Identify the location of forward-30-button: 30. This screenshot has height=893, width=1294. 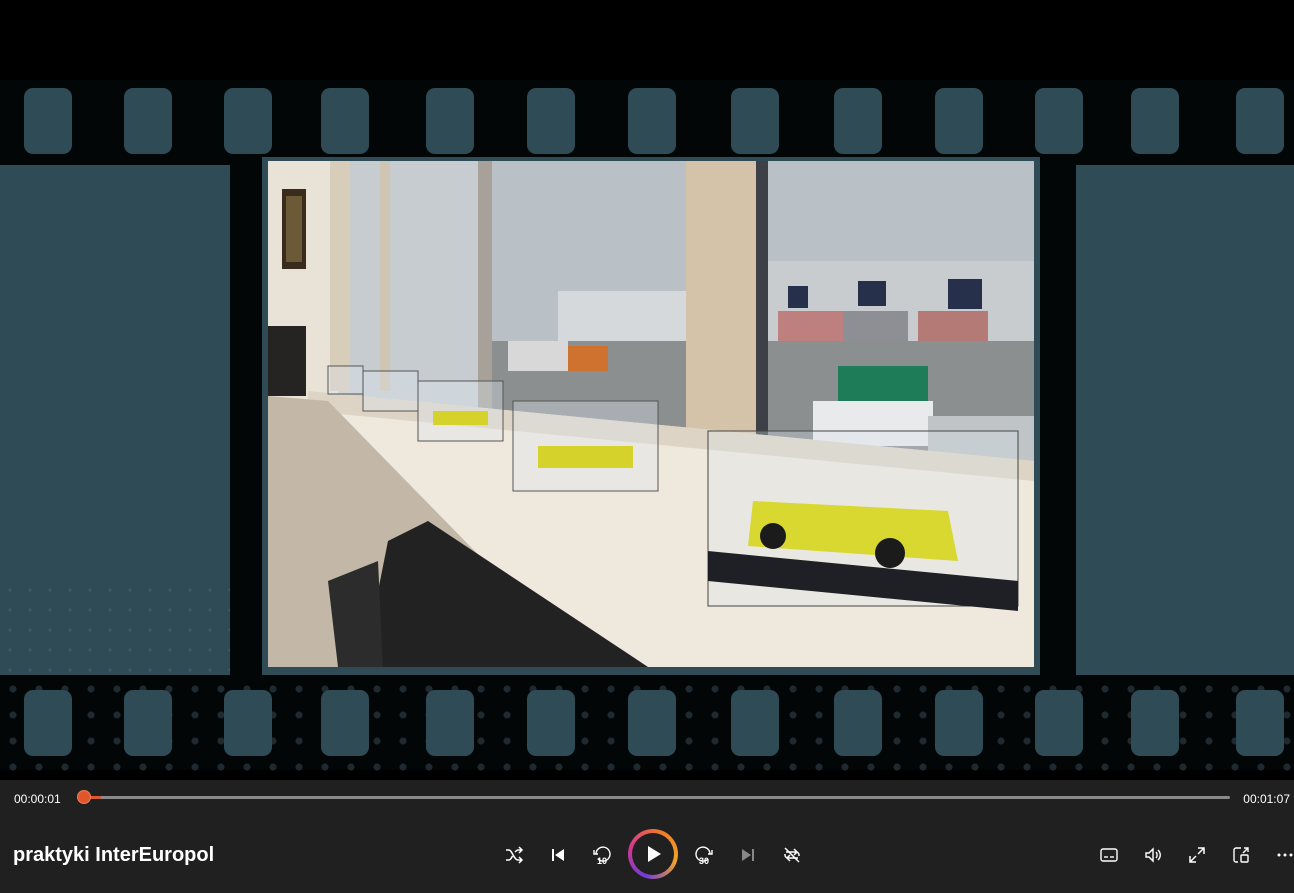
(704, 855).